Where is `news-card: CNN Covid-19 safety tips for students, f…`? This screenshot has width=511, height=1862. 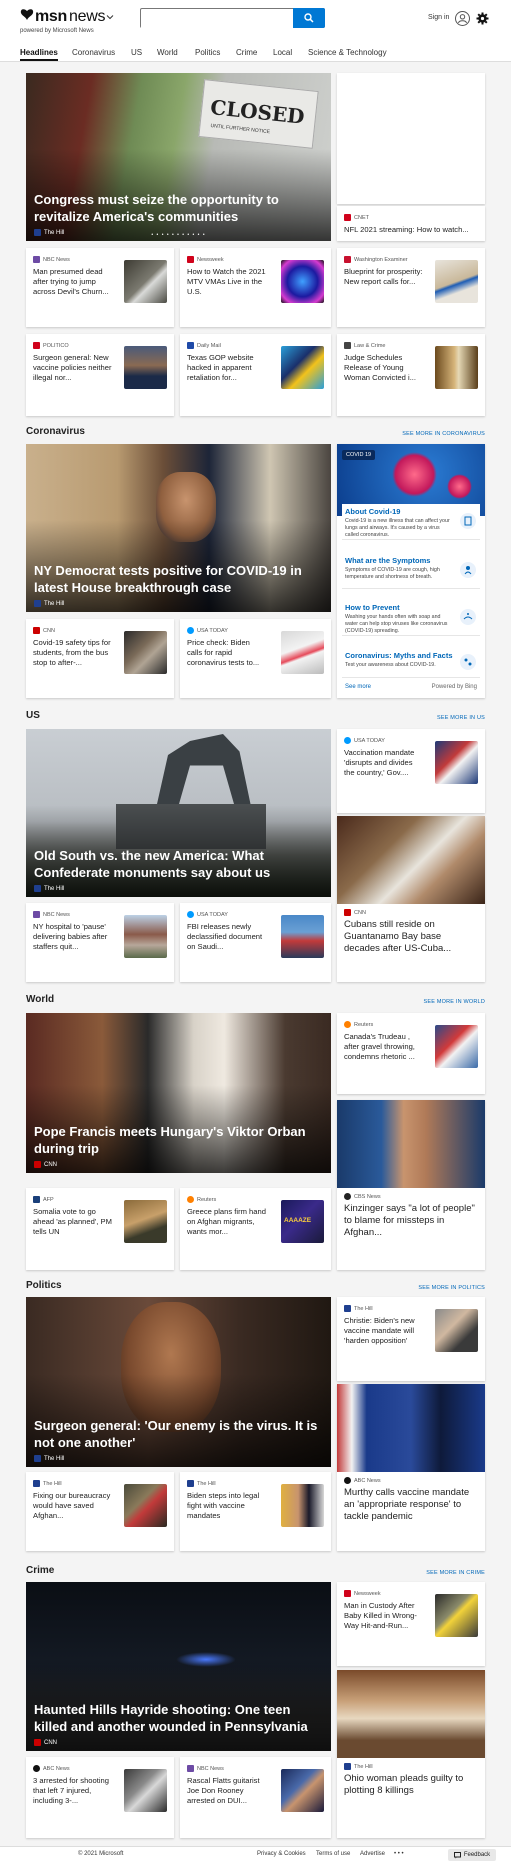 news-card: CNN Covid-19 safety tips for students, f… is located at coordinates (100, 658).